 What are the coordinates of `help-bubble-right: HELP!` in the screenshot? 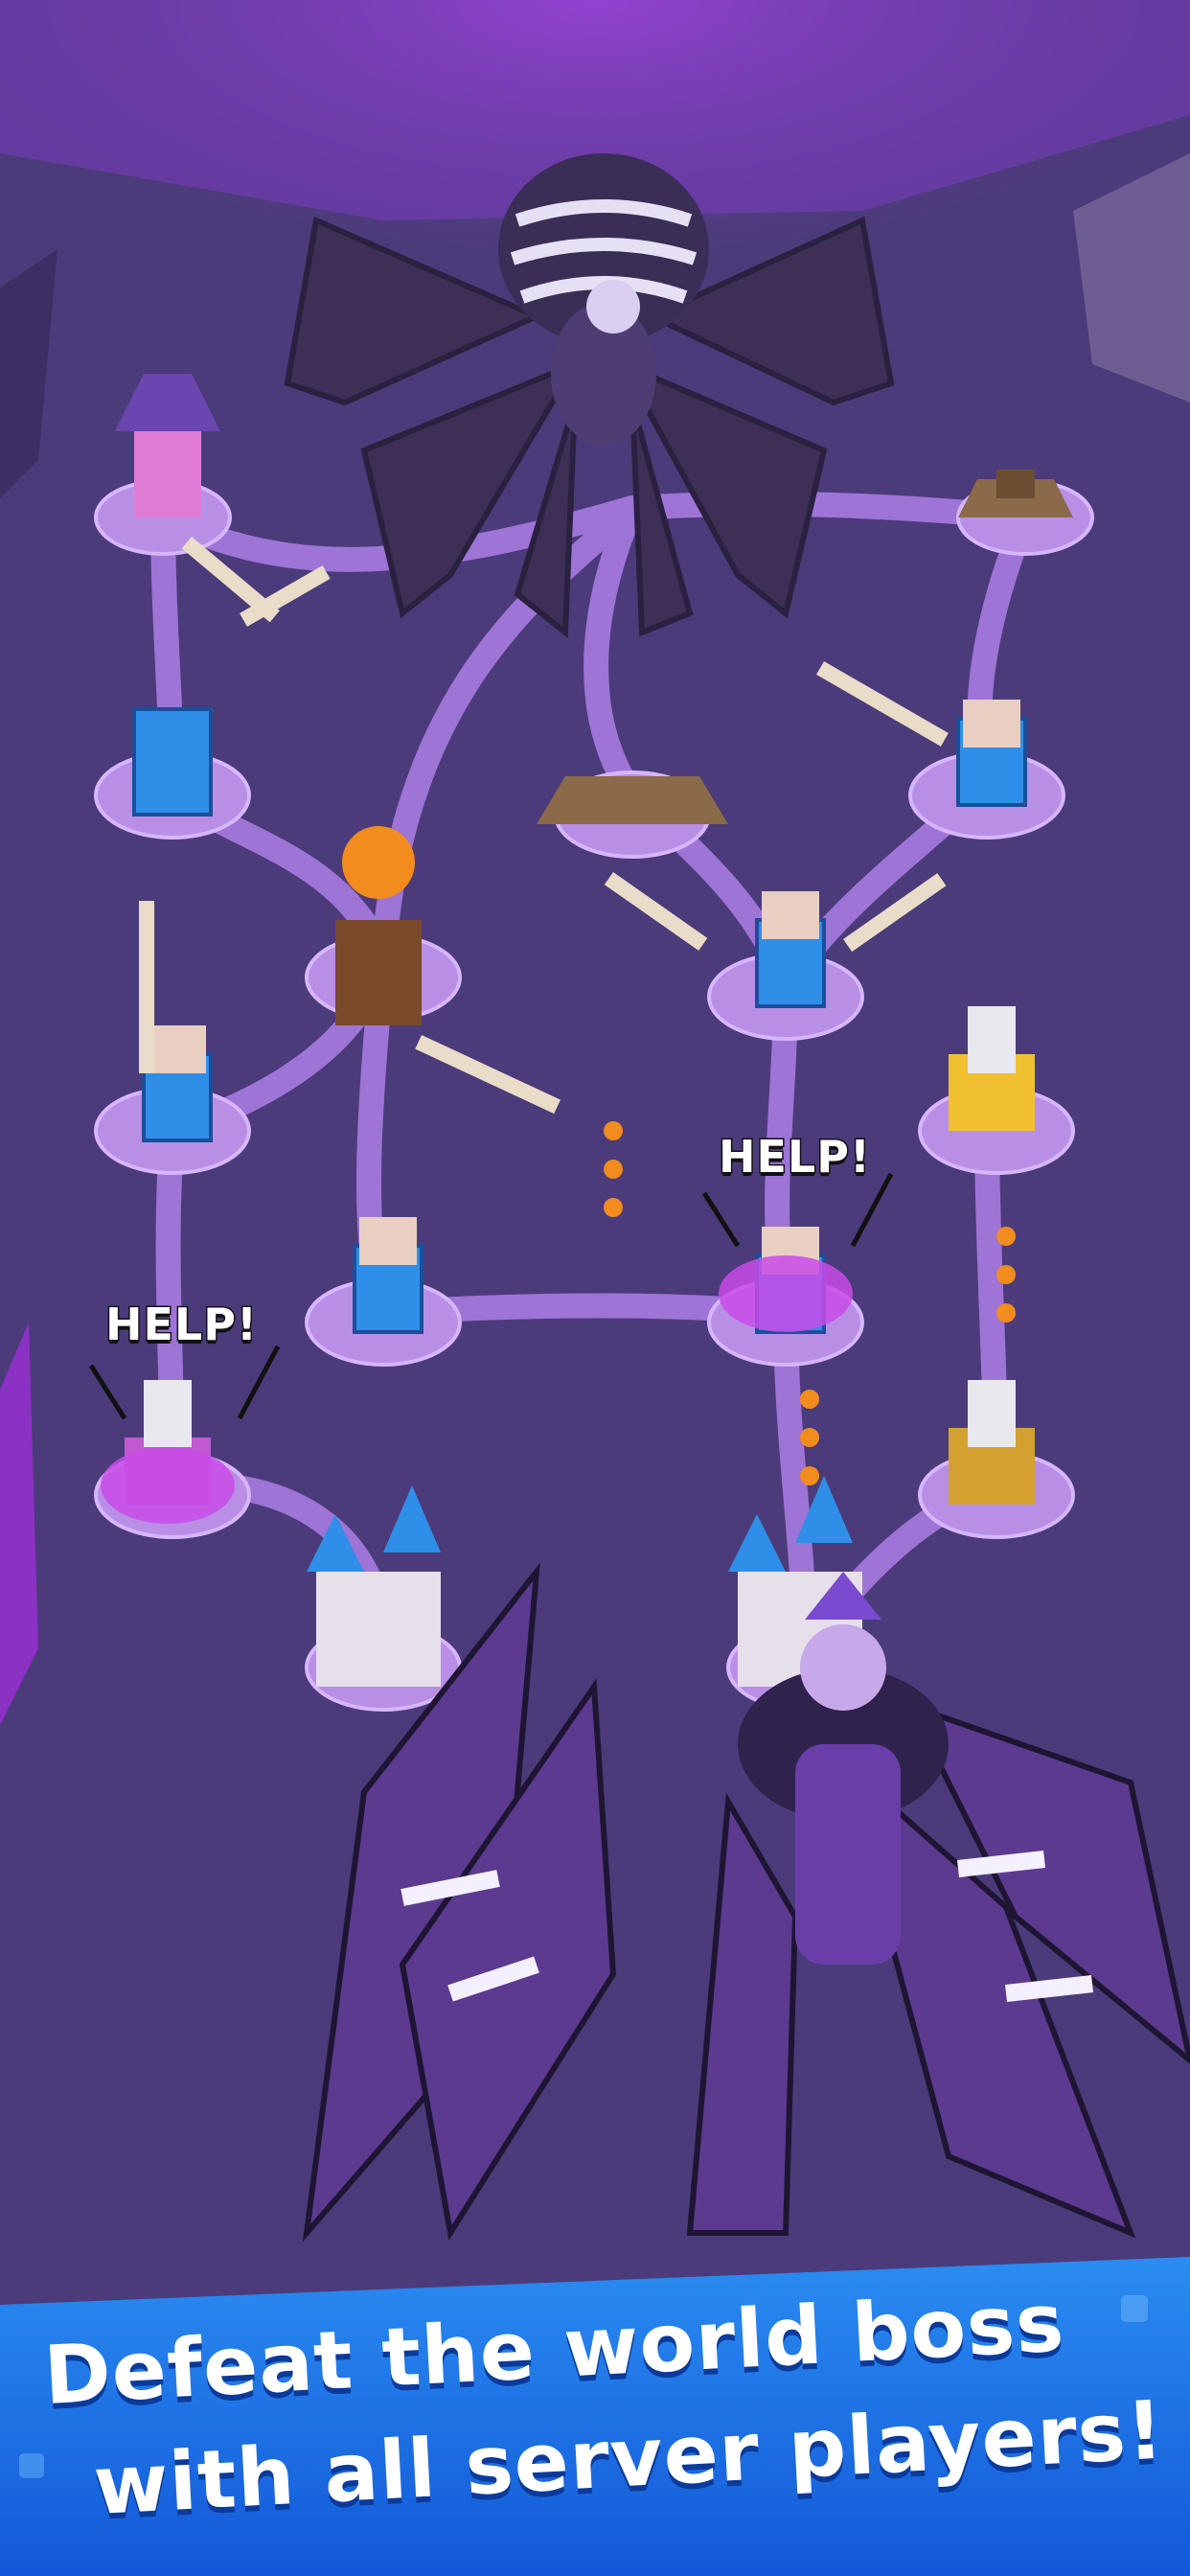 It's located at (795, 1157).